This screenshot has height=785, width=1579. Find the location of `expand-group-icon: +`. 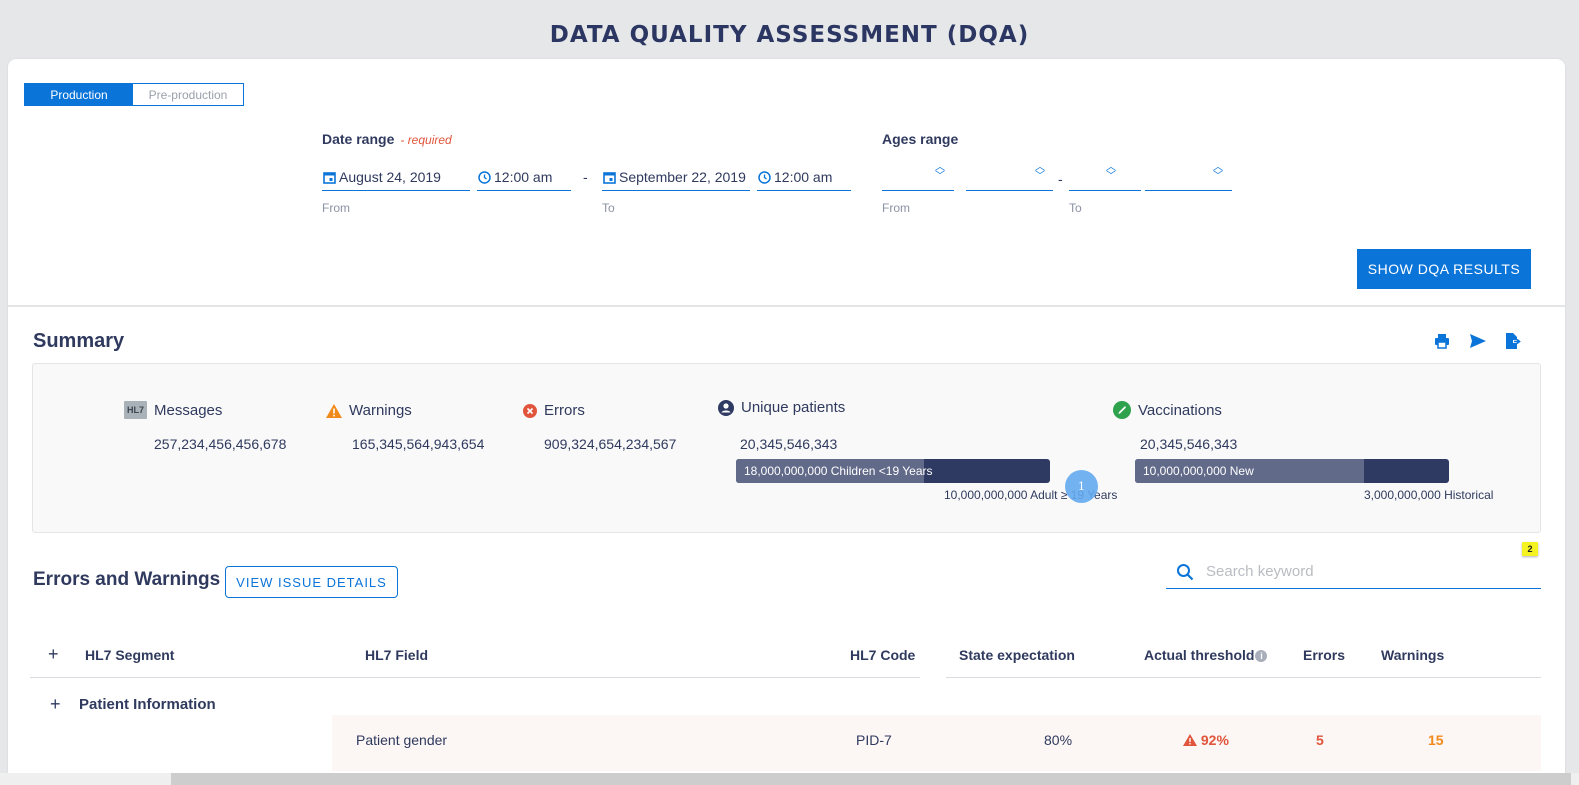

expand-group-icon: + is located at coordinates (55, 704).